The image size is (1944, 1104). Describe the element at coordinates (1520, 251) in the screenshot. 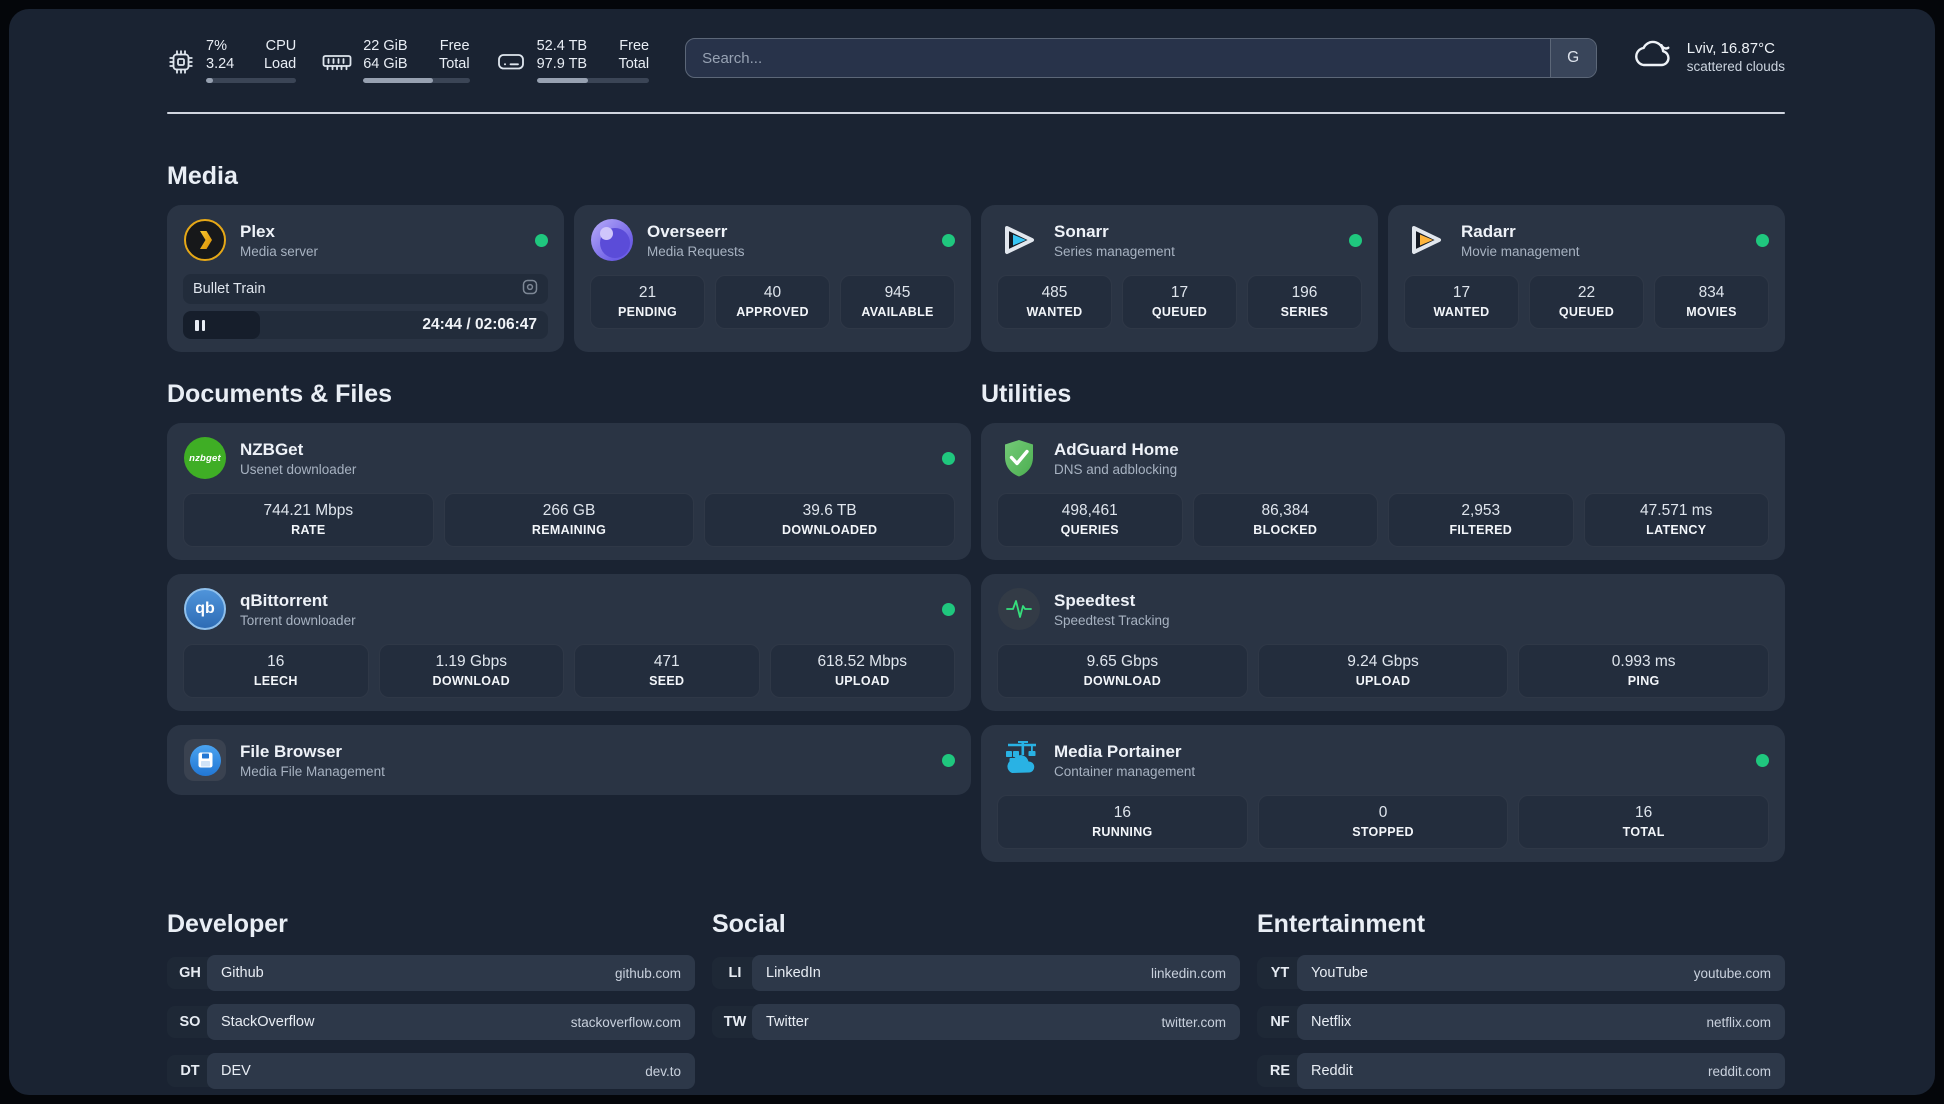

I see `app-subtitle: Movie management` at that location.